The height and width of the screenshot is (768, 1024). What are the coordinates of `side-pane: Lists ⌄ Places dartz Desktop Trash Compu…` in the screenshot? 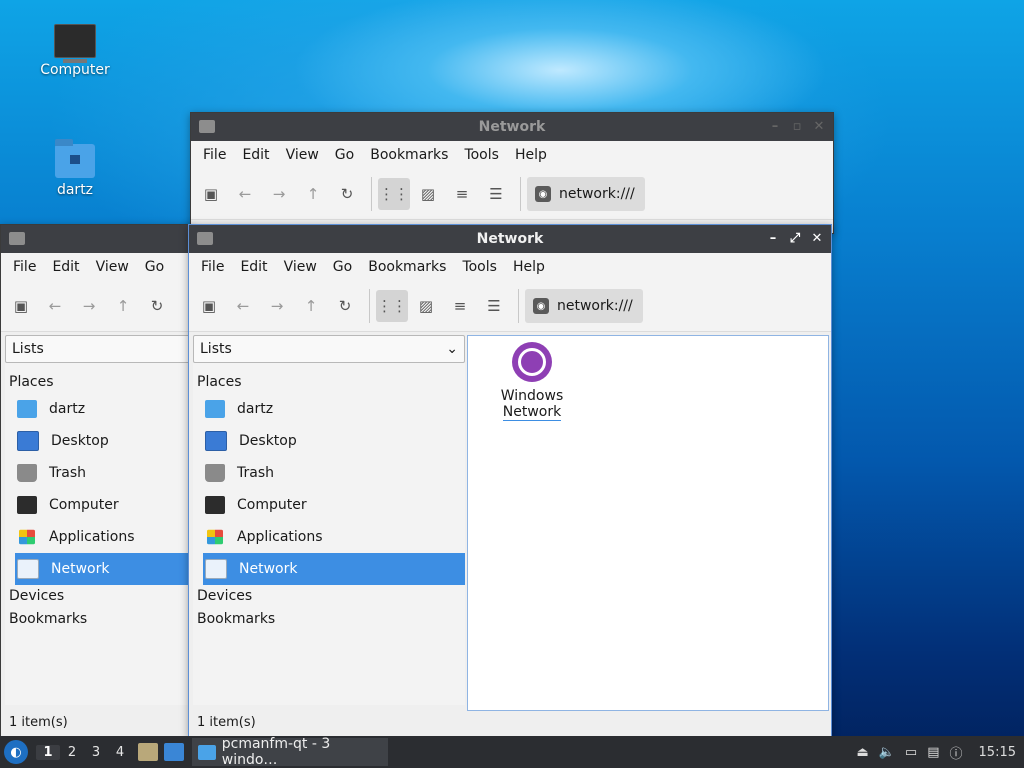 It's located at (329, 520).